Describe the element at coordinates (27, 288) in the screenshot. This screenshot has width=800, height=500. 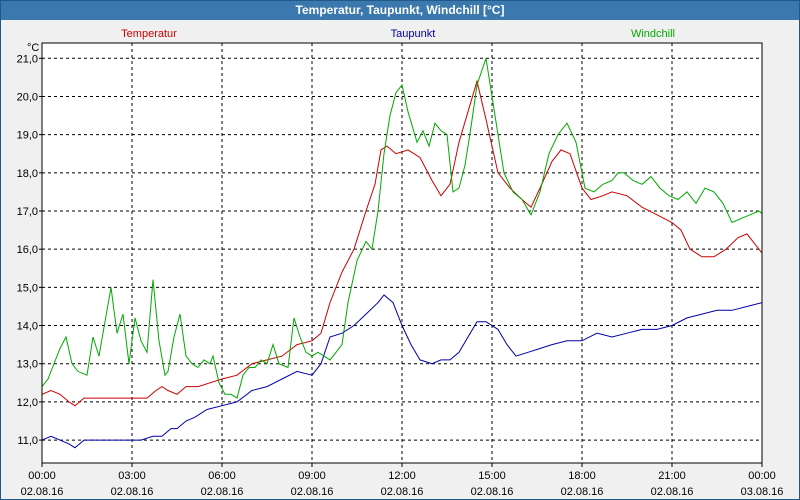
I see `y-tick-label: 15,0` at that location.